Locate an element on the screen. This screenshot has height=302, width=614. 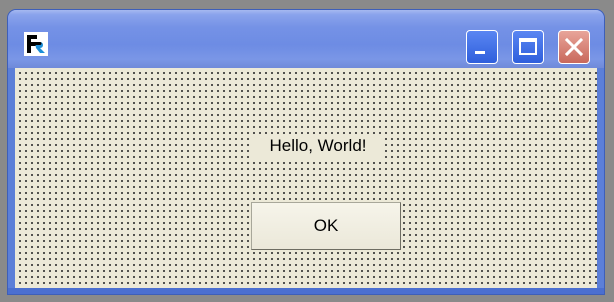
ok-button: OK is located at coordinates (326, 226).